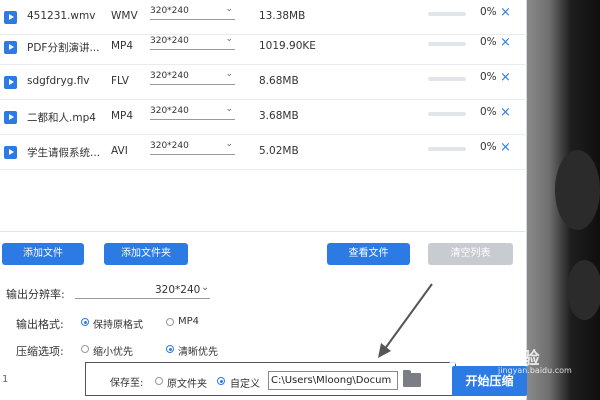 The height and width of the screenshot is (400, 600). I want to click on format-mp4-label: MP4, so click(189, 321).